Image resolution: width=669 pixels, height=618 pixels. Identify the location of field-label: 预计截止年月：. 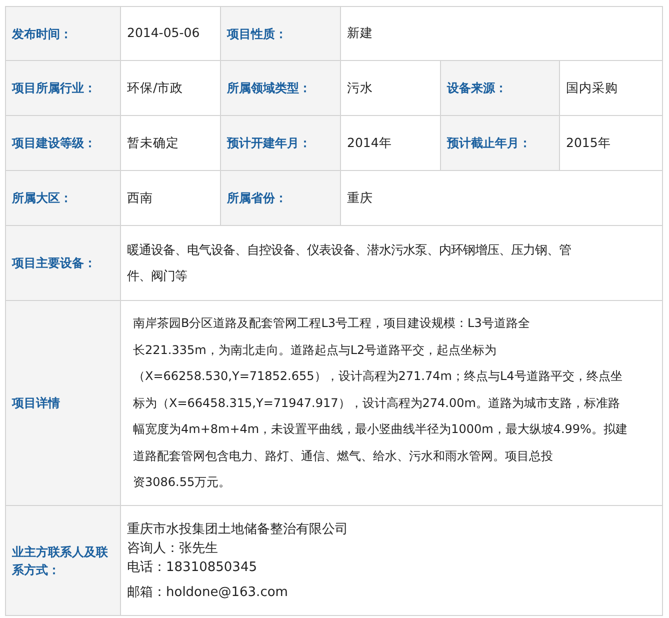
(500, 143).